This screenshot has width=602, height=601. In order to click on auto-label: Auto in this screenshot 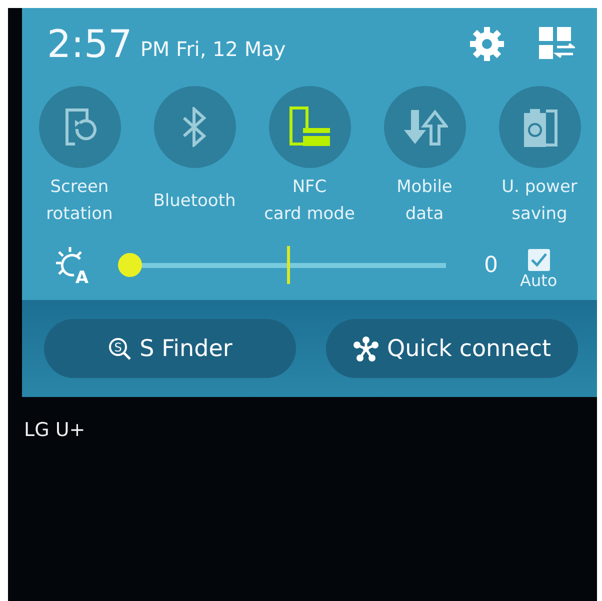, I will do `click(539, 280)`.